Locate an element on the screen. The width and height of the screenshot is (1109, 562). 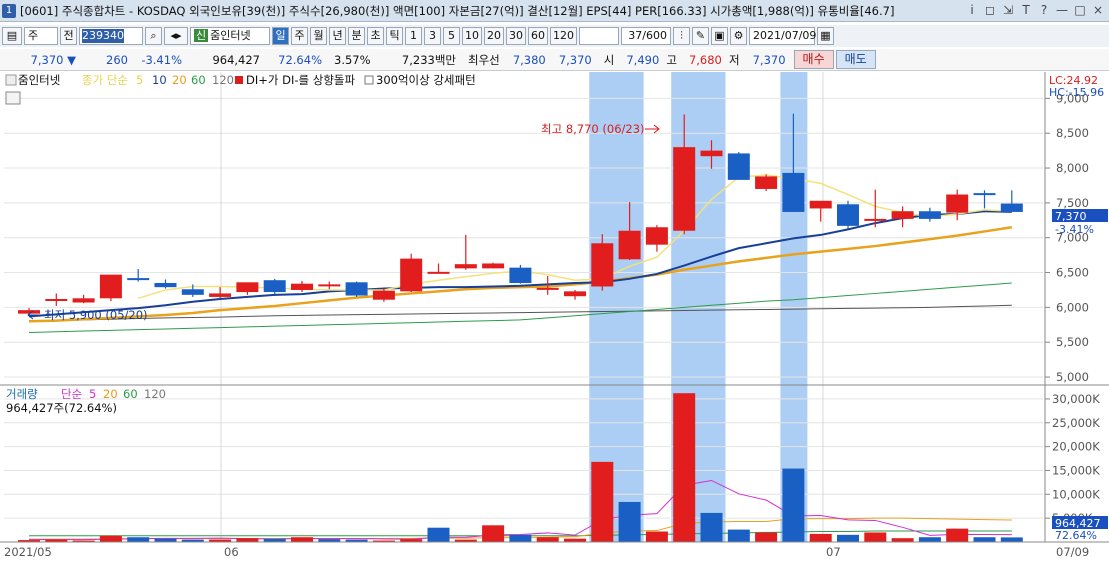
stock-code-value: 239340 is located at coordinates (103, 36).